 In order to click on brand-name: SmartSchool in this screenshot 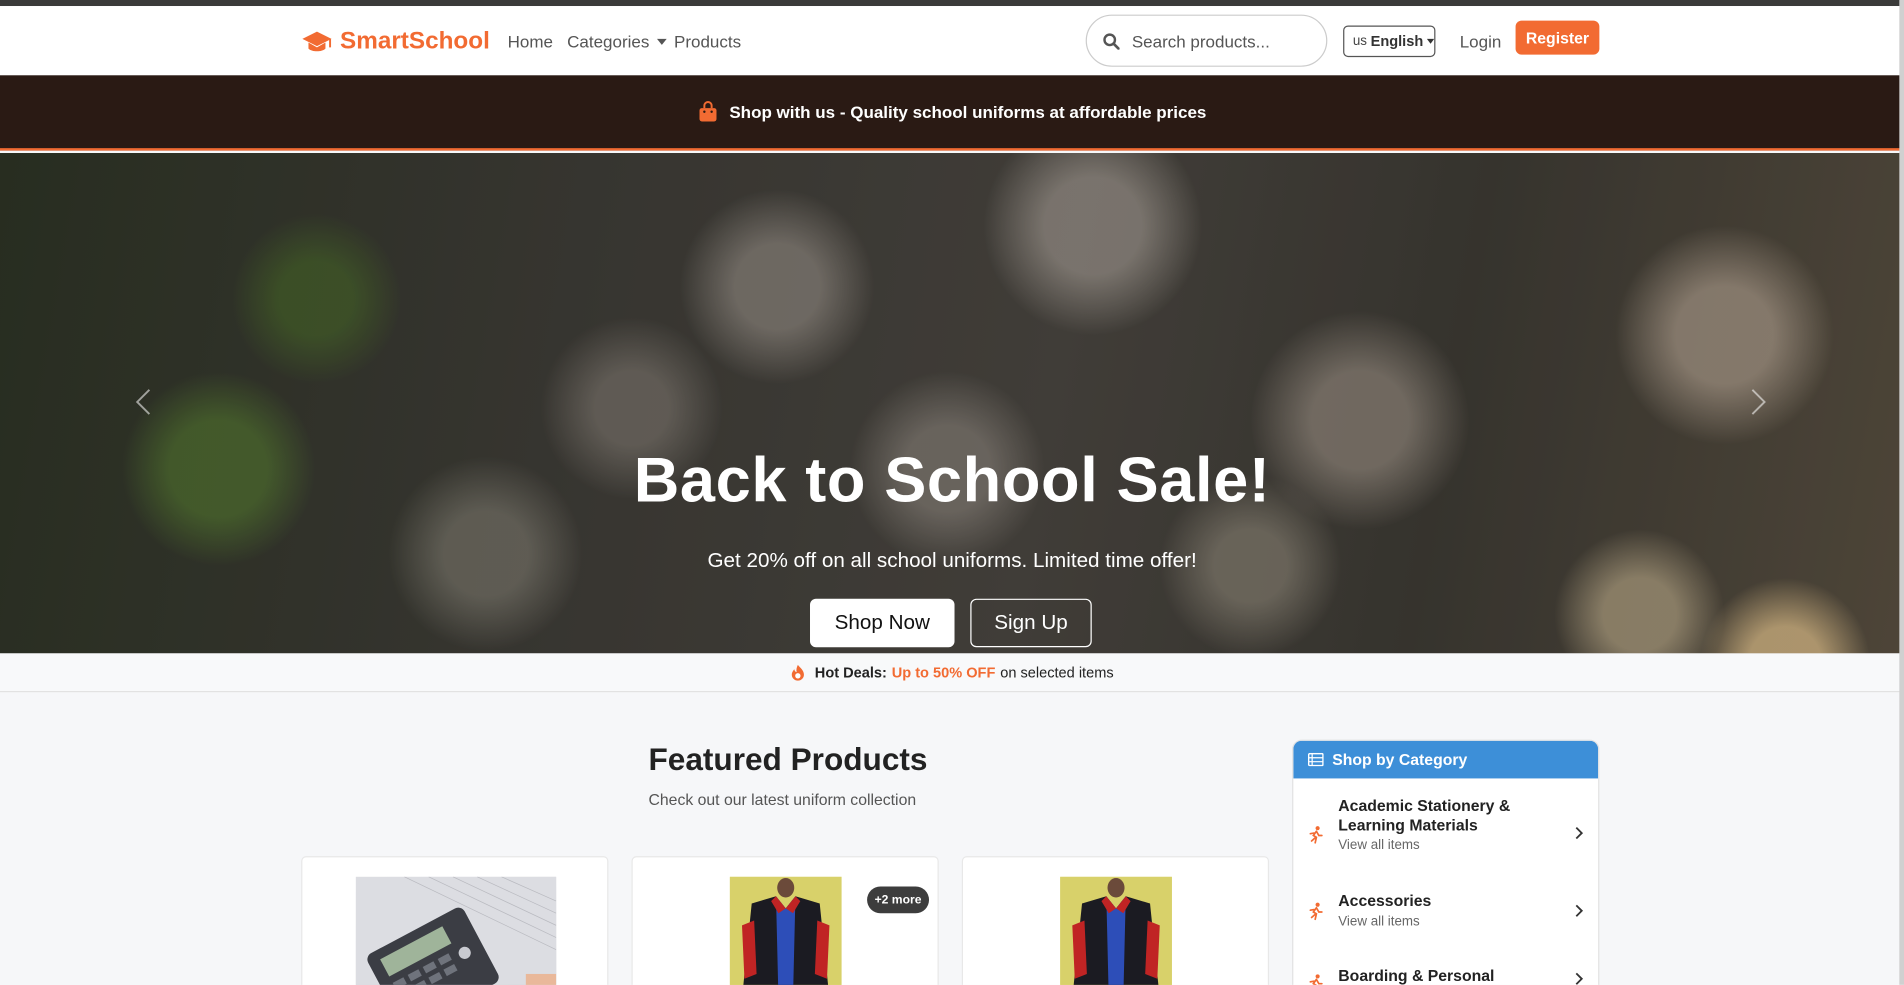, I will do `click(415, 41)`.